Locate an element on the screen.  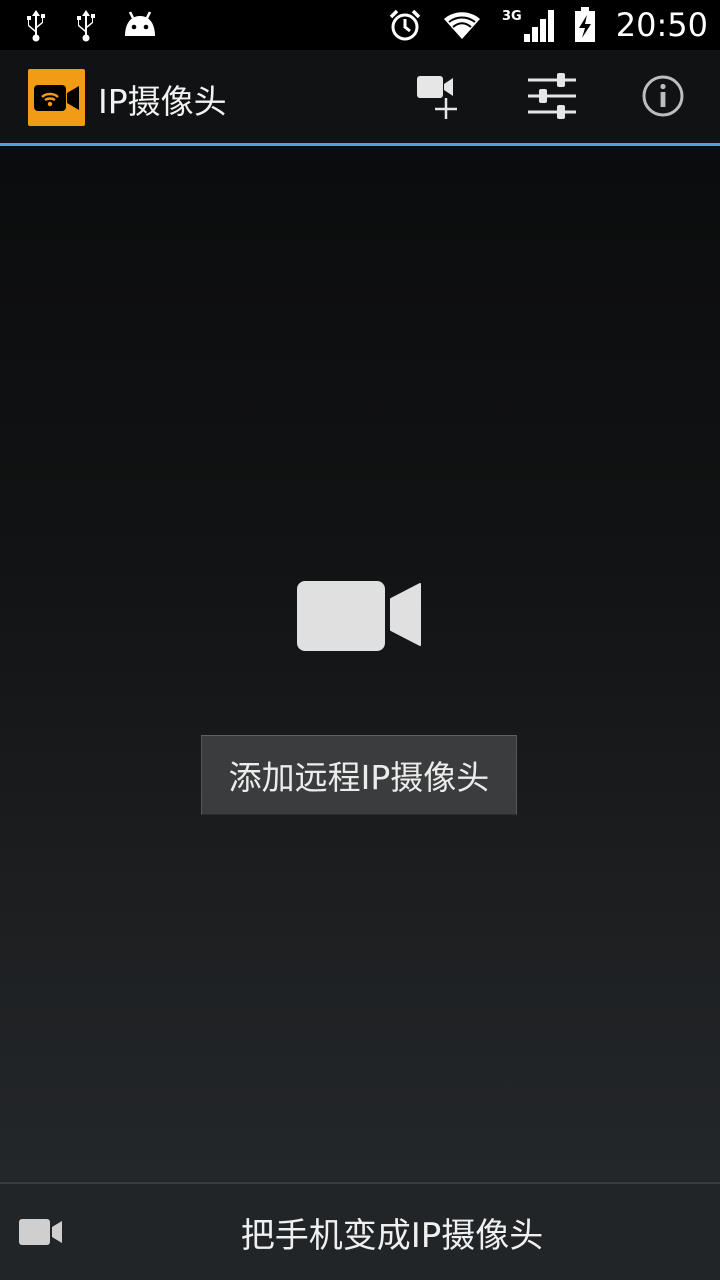
add-remote-camera-button: 添加远程IP摄像头 is located at coordinates (359, 775).